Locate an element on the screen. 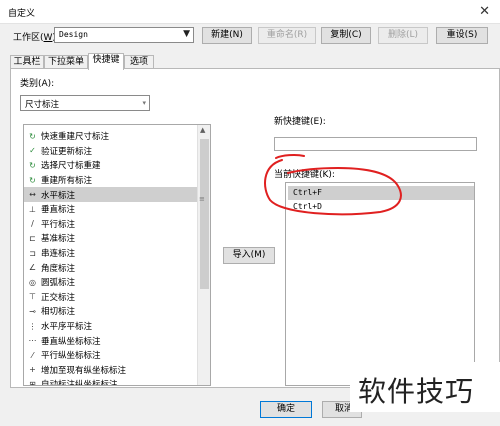 This screenshot has width=500, height=426. watermark-text: 软件技巧 is located at coordinates (416, 391).